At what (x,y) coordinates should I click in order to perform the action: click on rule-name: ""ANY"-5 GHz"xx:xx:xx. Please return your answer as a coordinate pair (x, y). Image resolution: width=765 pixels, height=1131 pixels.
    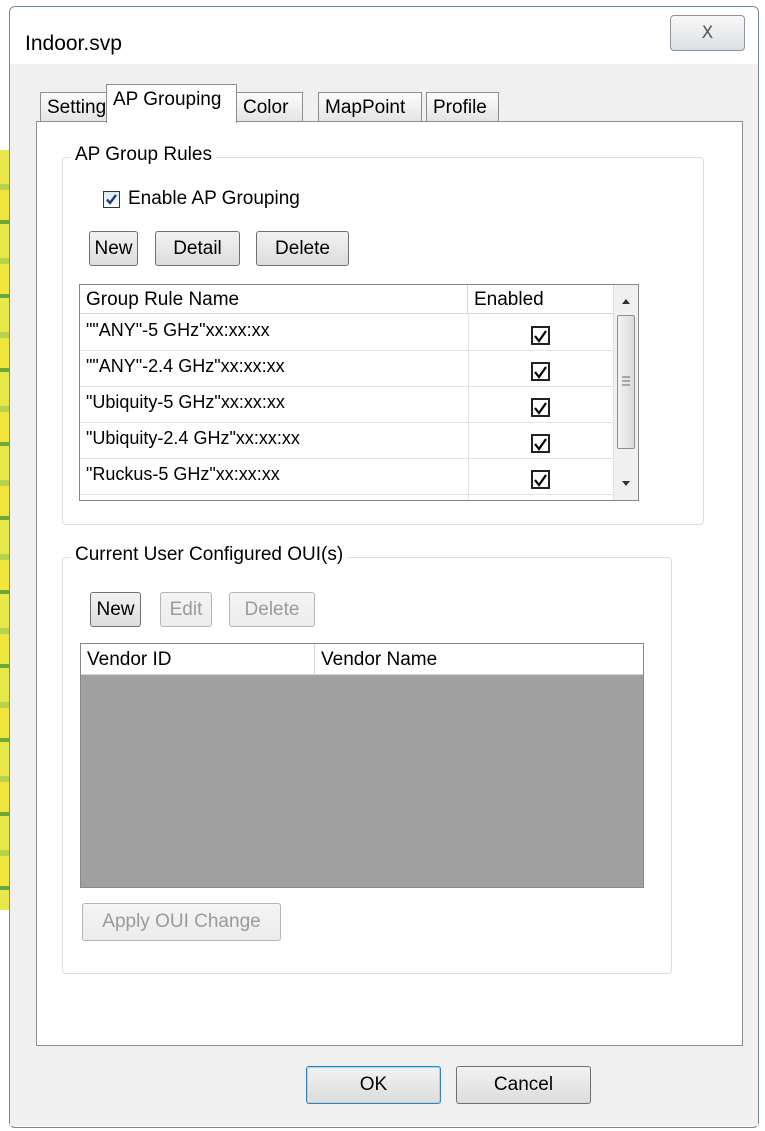
    Looking at the image, I should click on (178, 330).